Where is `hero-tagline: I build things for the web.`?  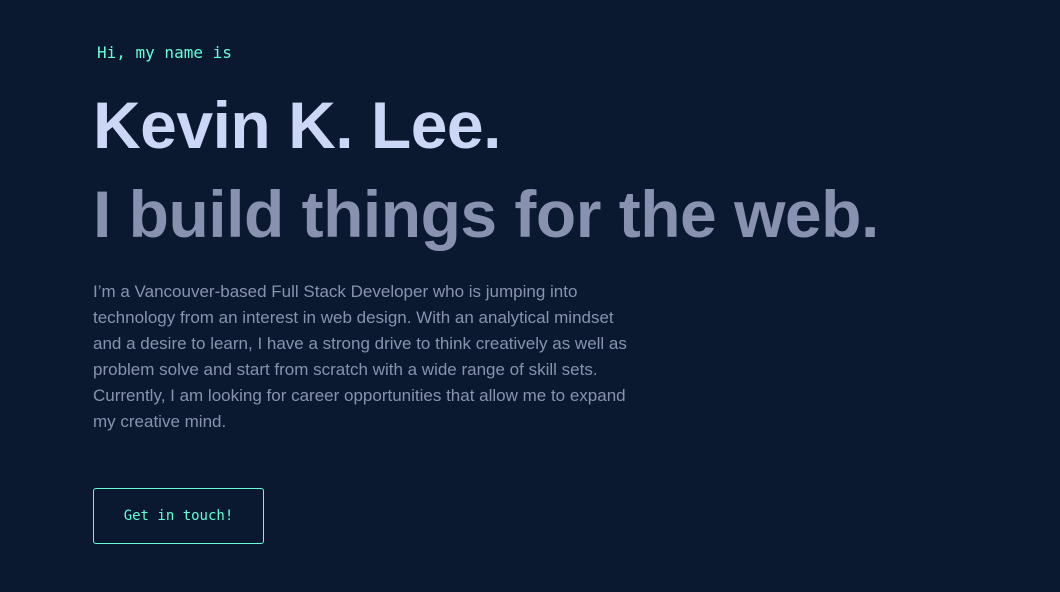 hero-tagline: I build things for the web. is located at coordinates (486, 214).